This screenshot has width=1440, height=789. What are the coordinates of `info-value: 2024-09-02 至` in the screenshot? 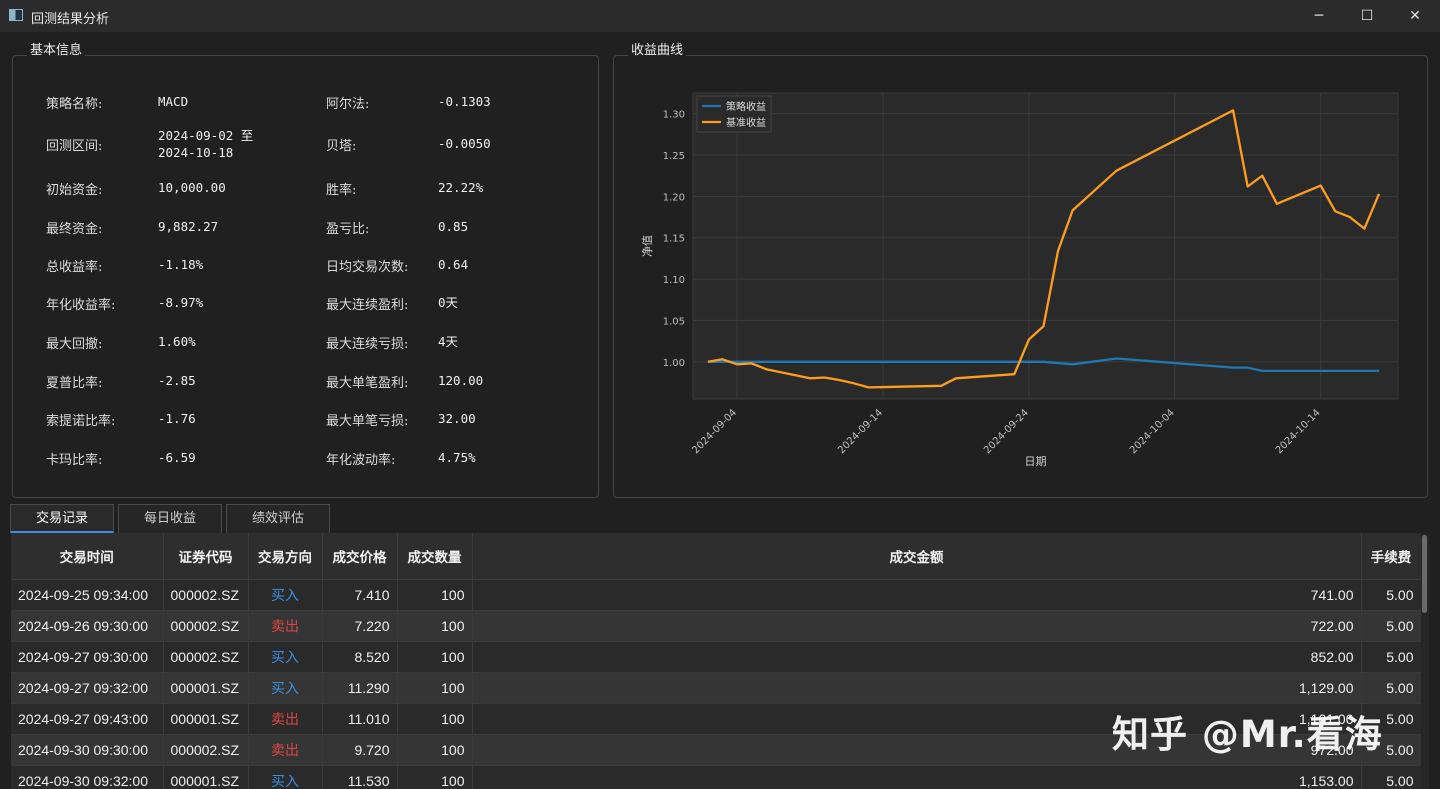 It's located at (206, 135).